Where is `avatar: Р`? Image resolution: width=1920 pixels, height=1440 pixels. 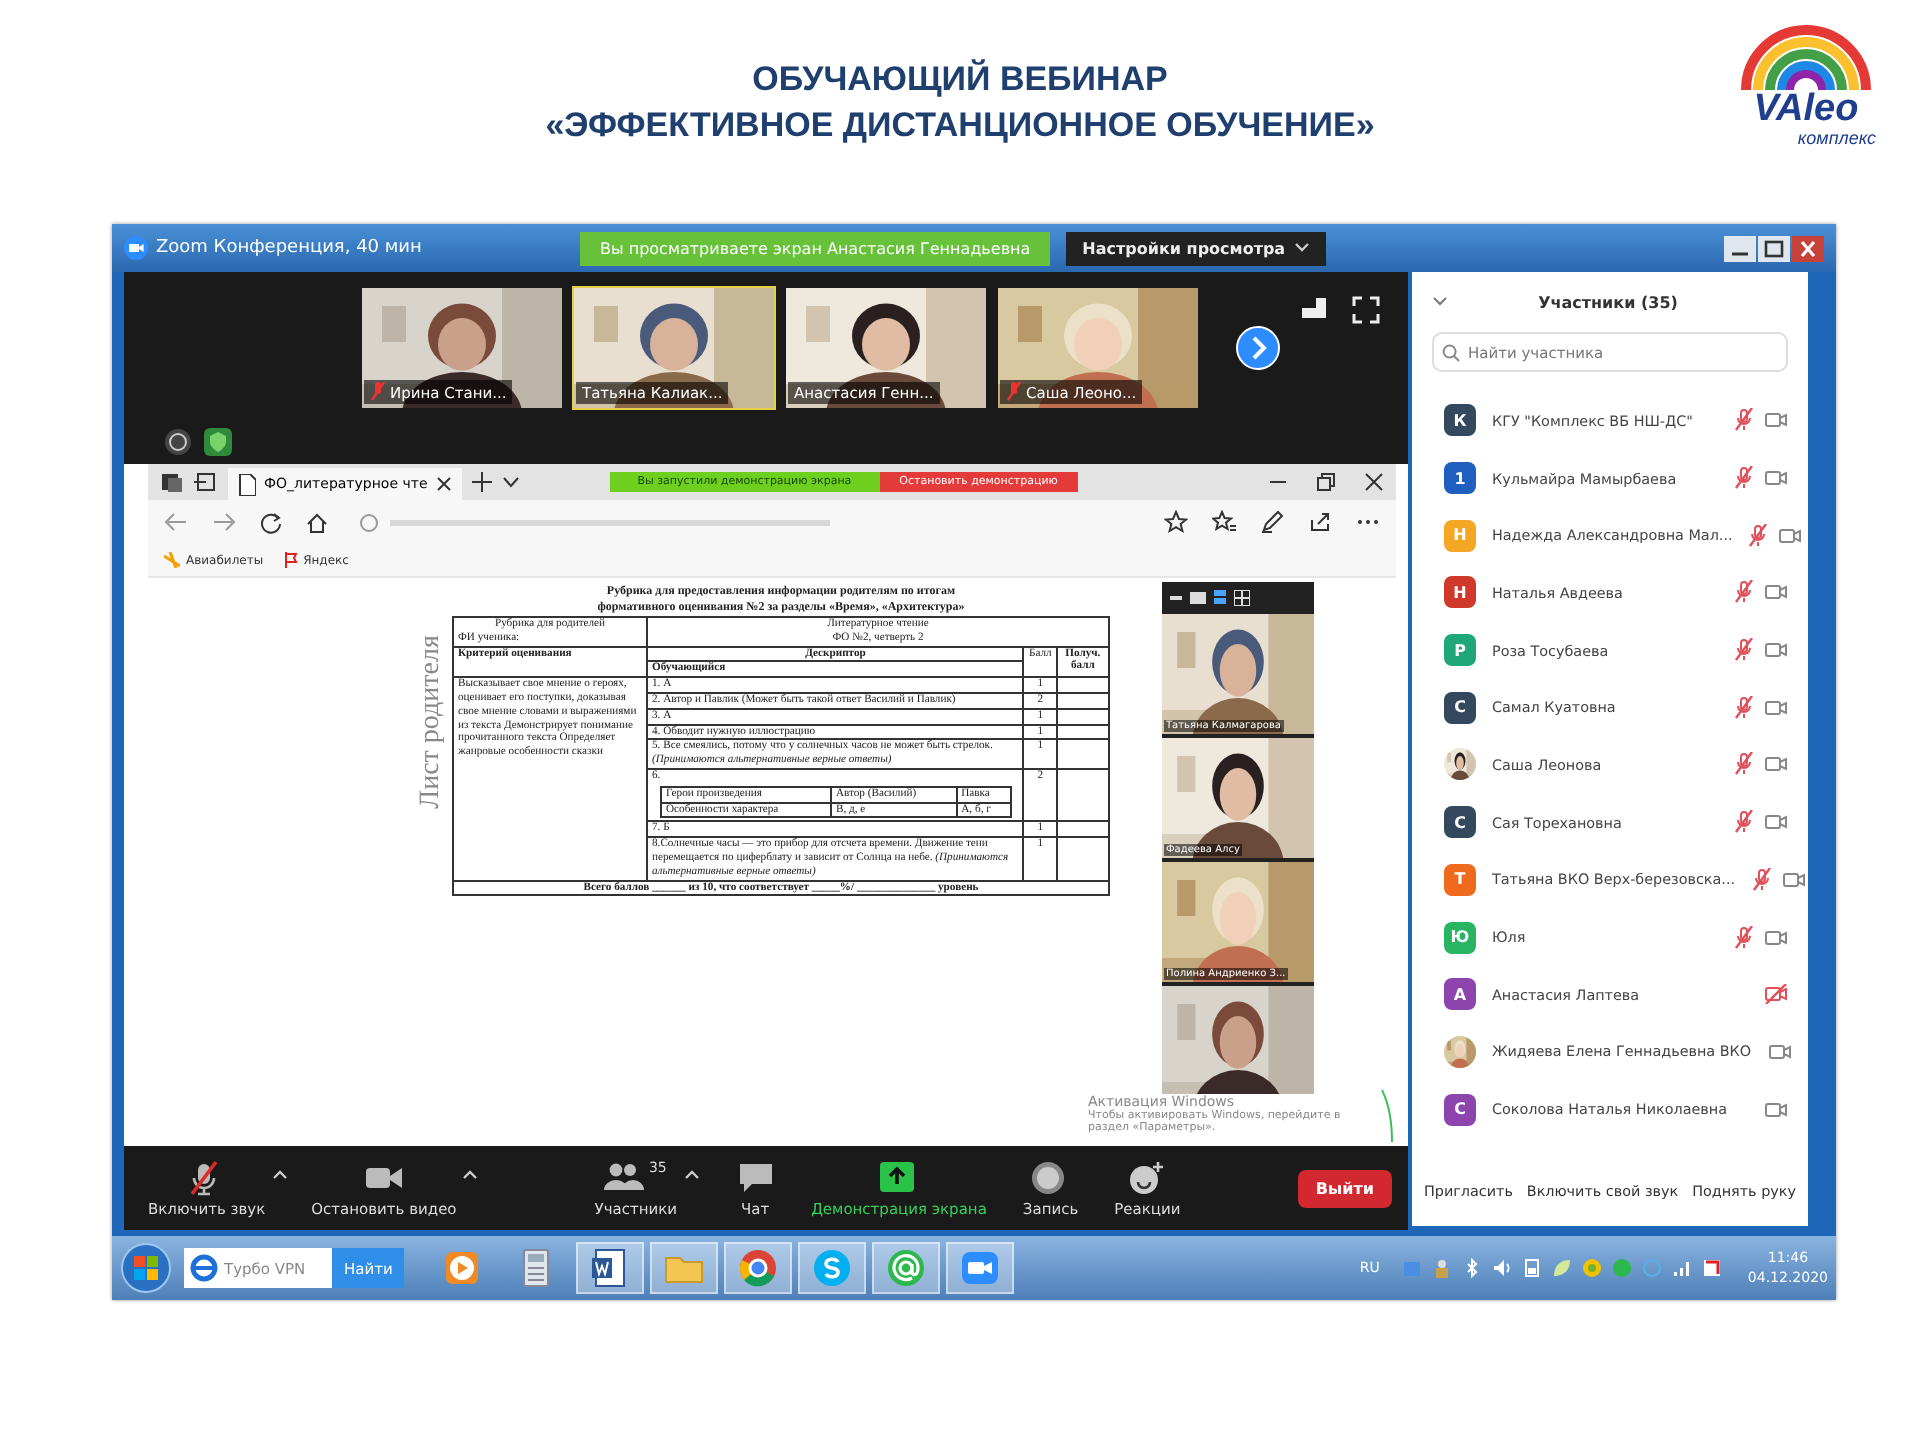
avatar: Р is located at coordinates (1460, 650).